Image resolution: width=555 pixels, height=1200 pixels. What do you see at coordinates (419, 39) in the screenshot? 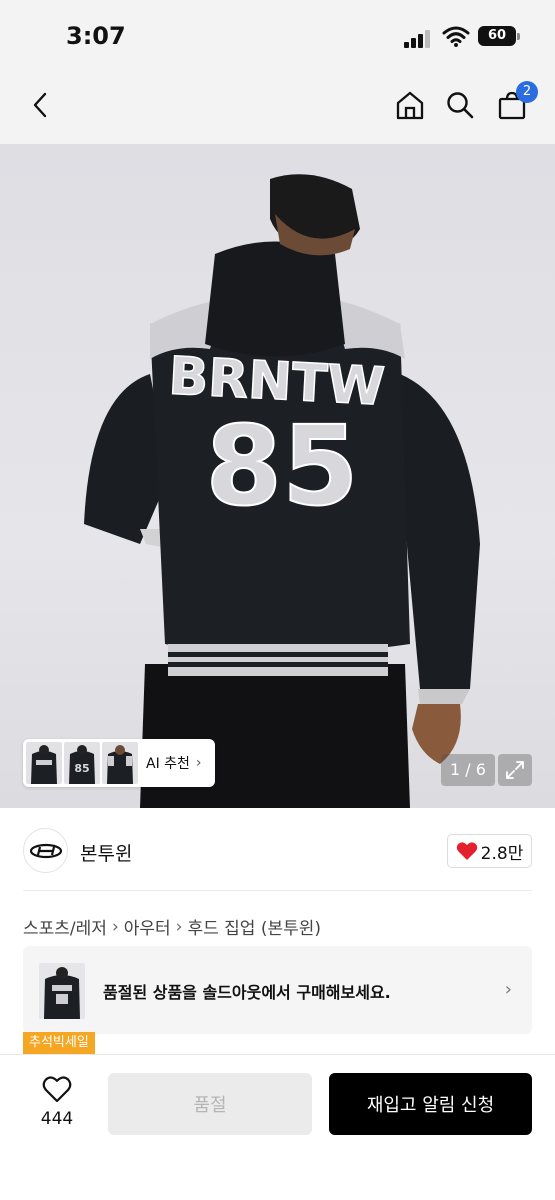
I see `cellular-signal-icon` at bounding box center [419, 39].